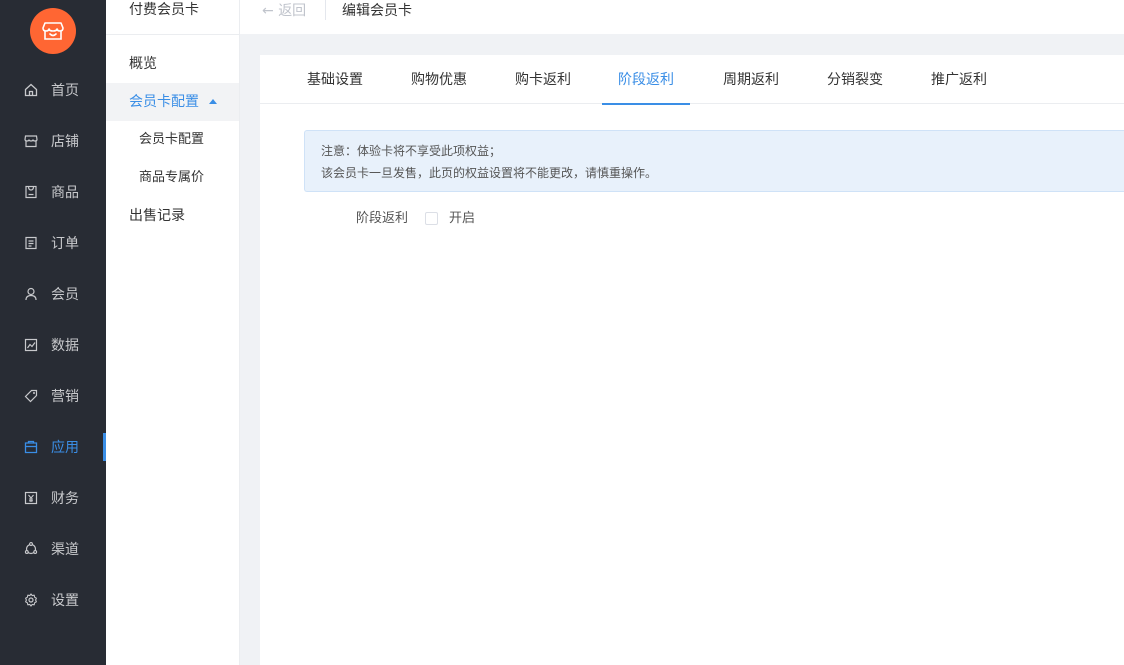  What do you see at coordinates (65, 448) in the screenshot?
I see `nav-item-label: 应用` at bounding box center [65, 448].